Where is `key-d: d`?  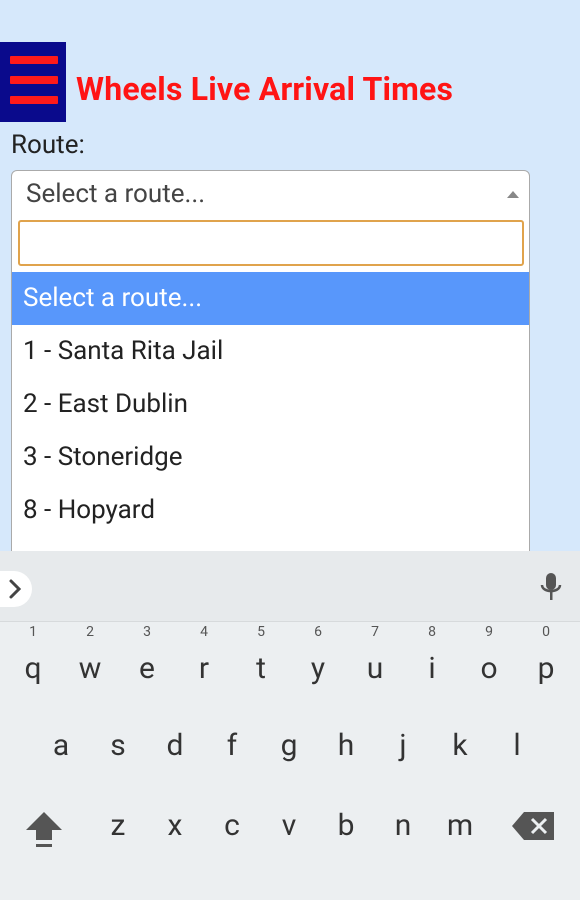
key-d: d is located at coordinates (175, 746).